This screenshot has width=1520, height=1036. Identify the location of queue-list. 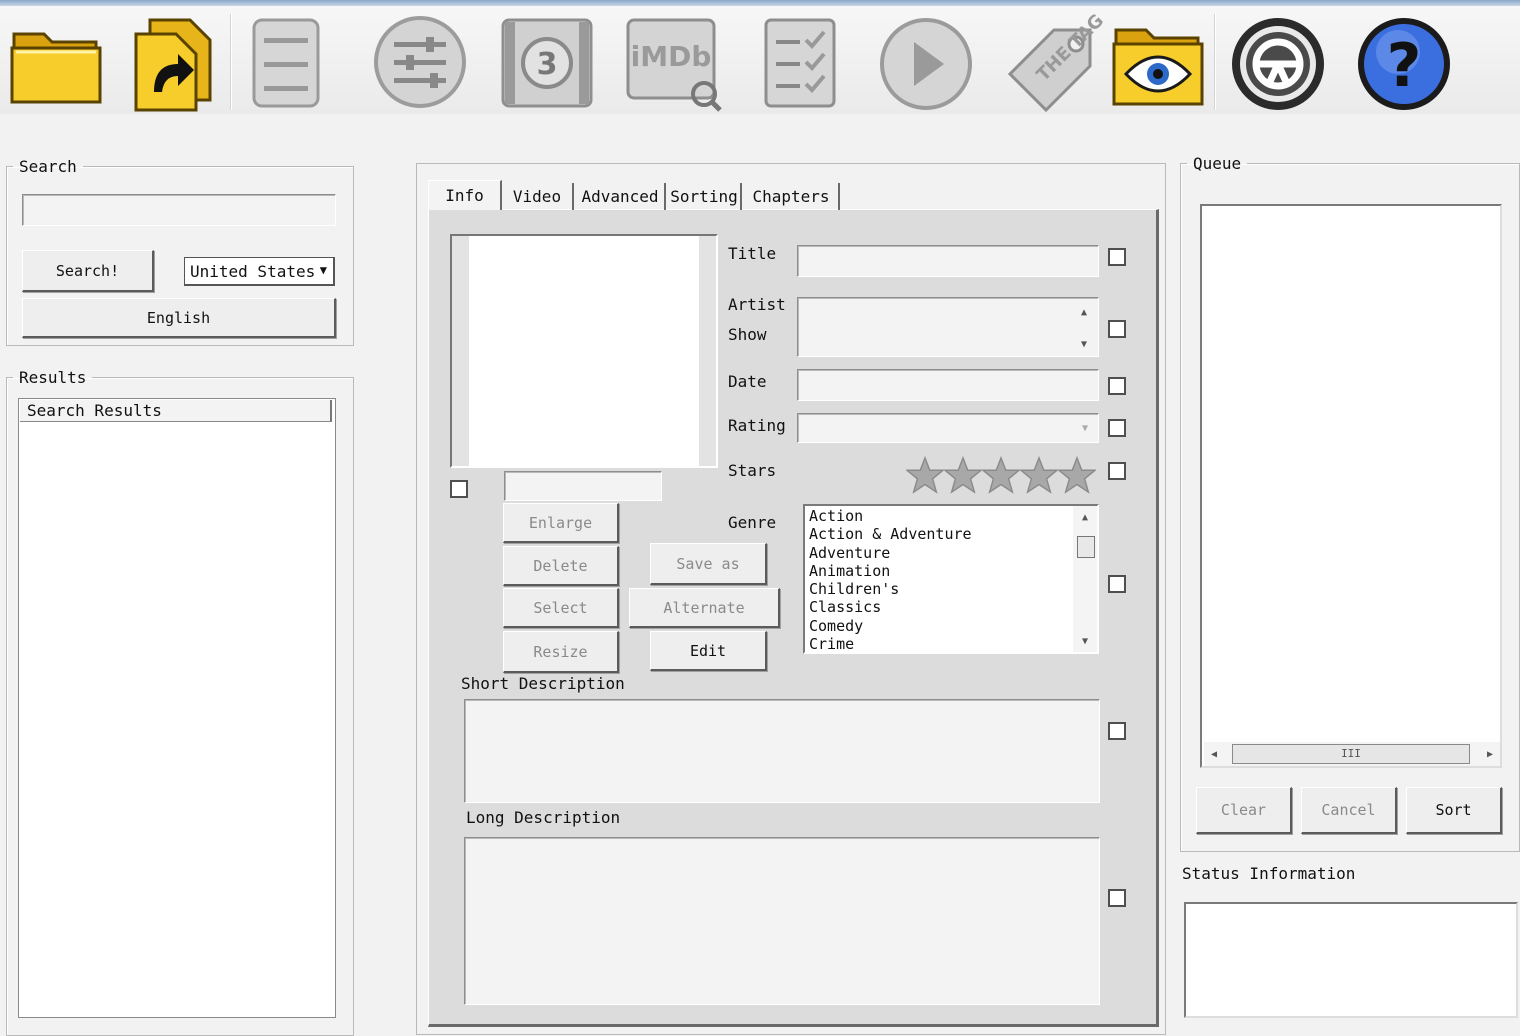
(1351, 486).